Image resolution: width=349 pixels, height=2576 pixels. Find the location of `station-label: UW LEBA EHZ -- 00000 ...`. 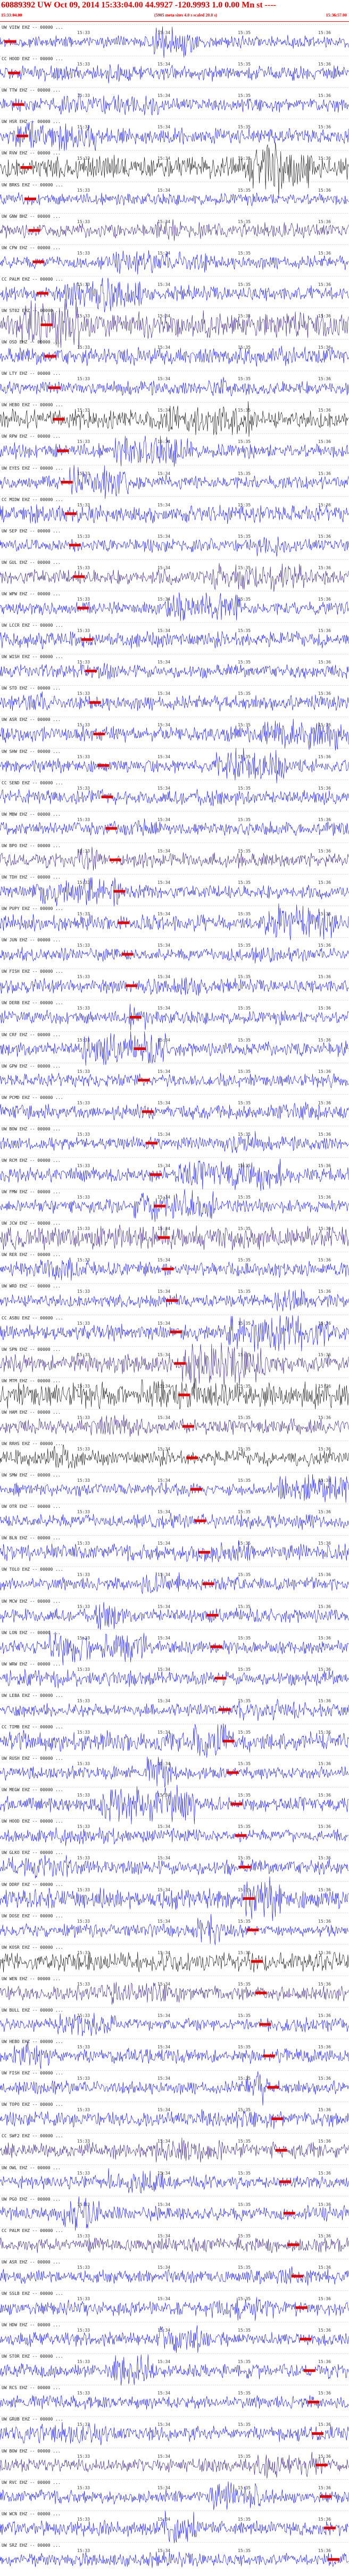

station-label: UW LEBA EHZ -- 00000 ... is located at coordinates (32, 1695).